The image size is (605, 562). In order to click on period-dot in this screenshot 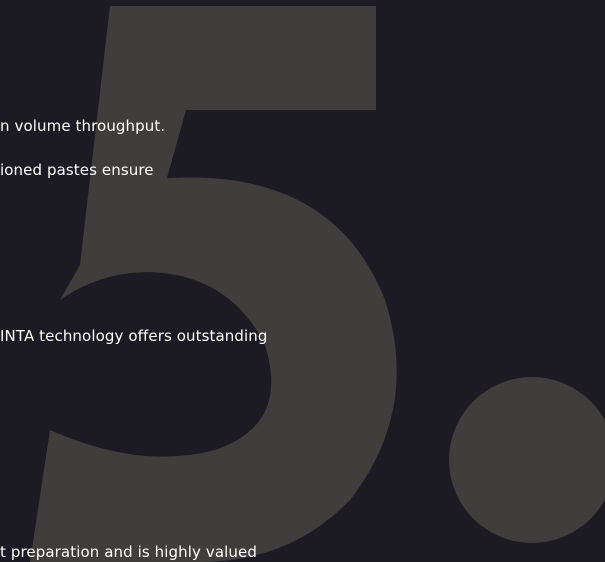, I will do `click(527, 460)`.